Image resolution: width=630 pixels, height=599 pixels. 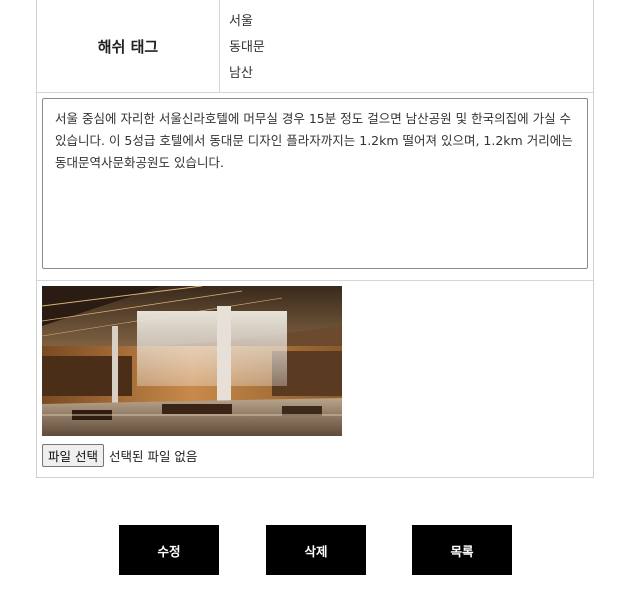 What do you see at coordinates (406, 46) in the screenshot?
I see `hashtag-list: 서울 동대문 남산` at bounding box center [406, 46].